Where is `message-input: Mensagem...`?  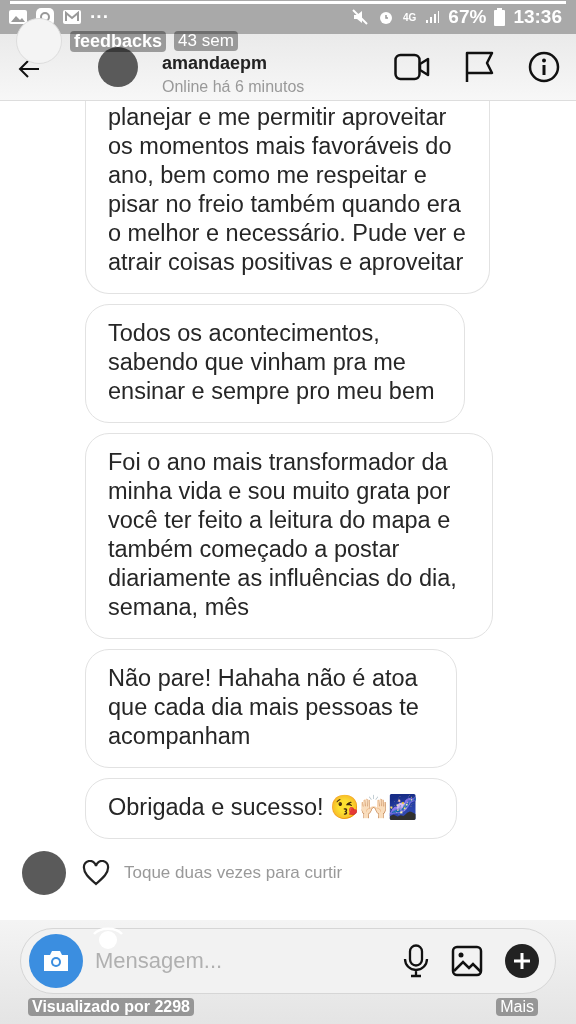 message-input: Mensagem... is located at coordinates (237, 961).